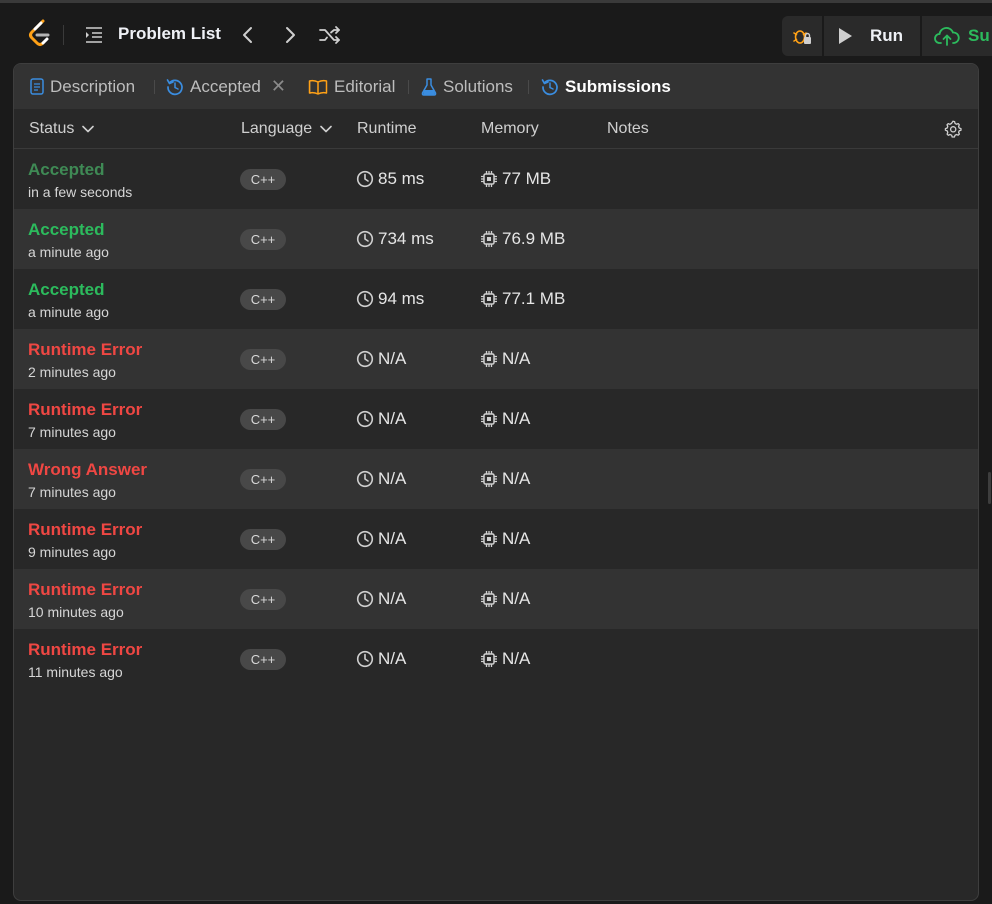 This screenshot has width=992, height=904. Describe the element at coordinates (618, 86) in the screenshot. I see `tab-label: Submissions` at that location.